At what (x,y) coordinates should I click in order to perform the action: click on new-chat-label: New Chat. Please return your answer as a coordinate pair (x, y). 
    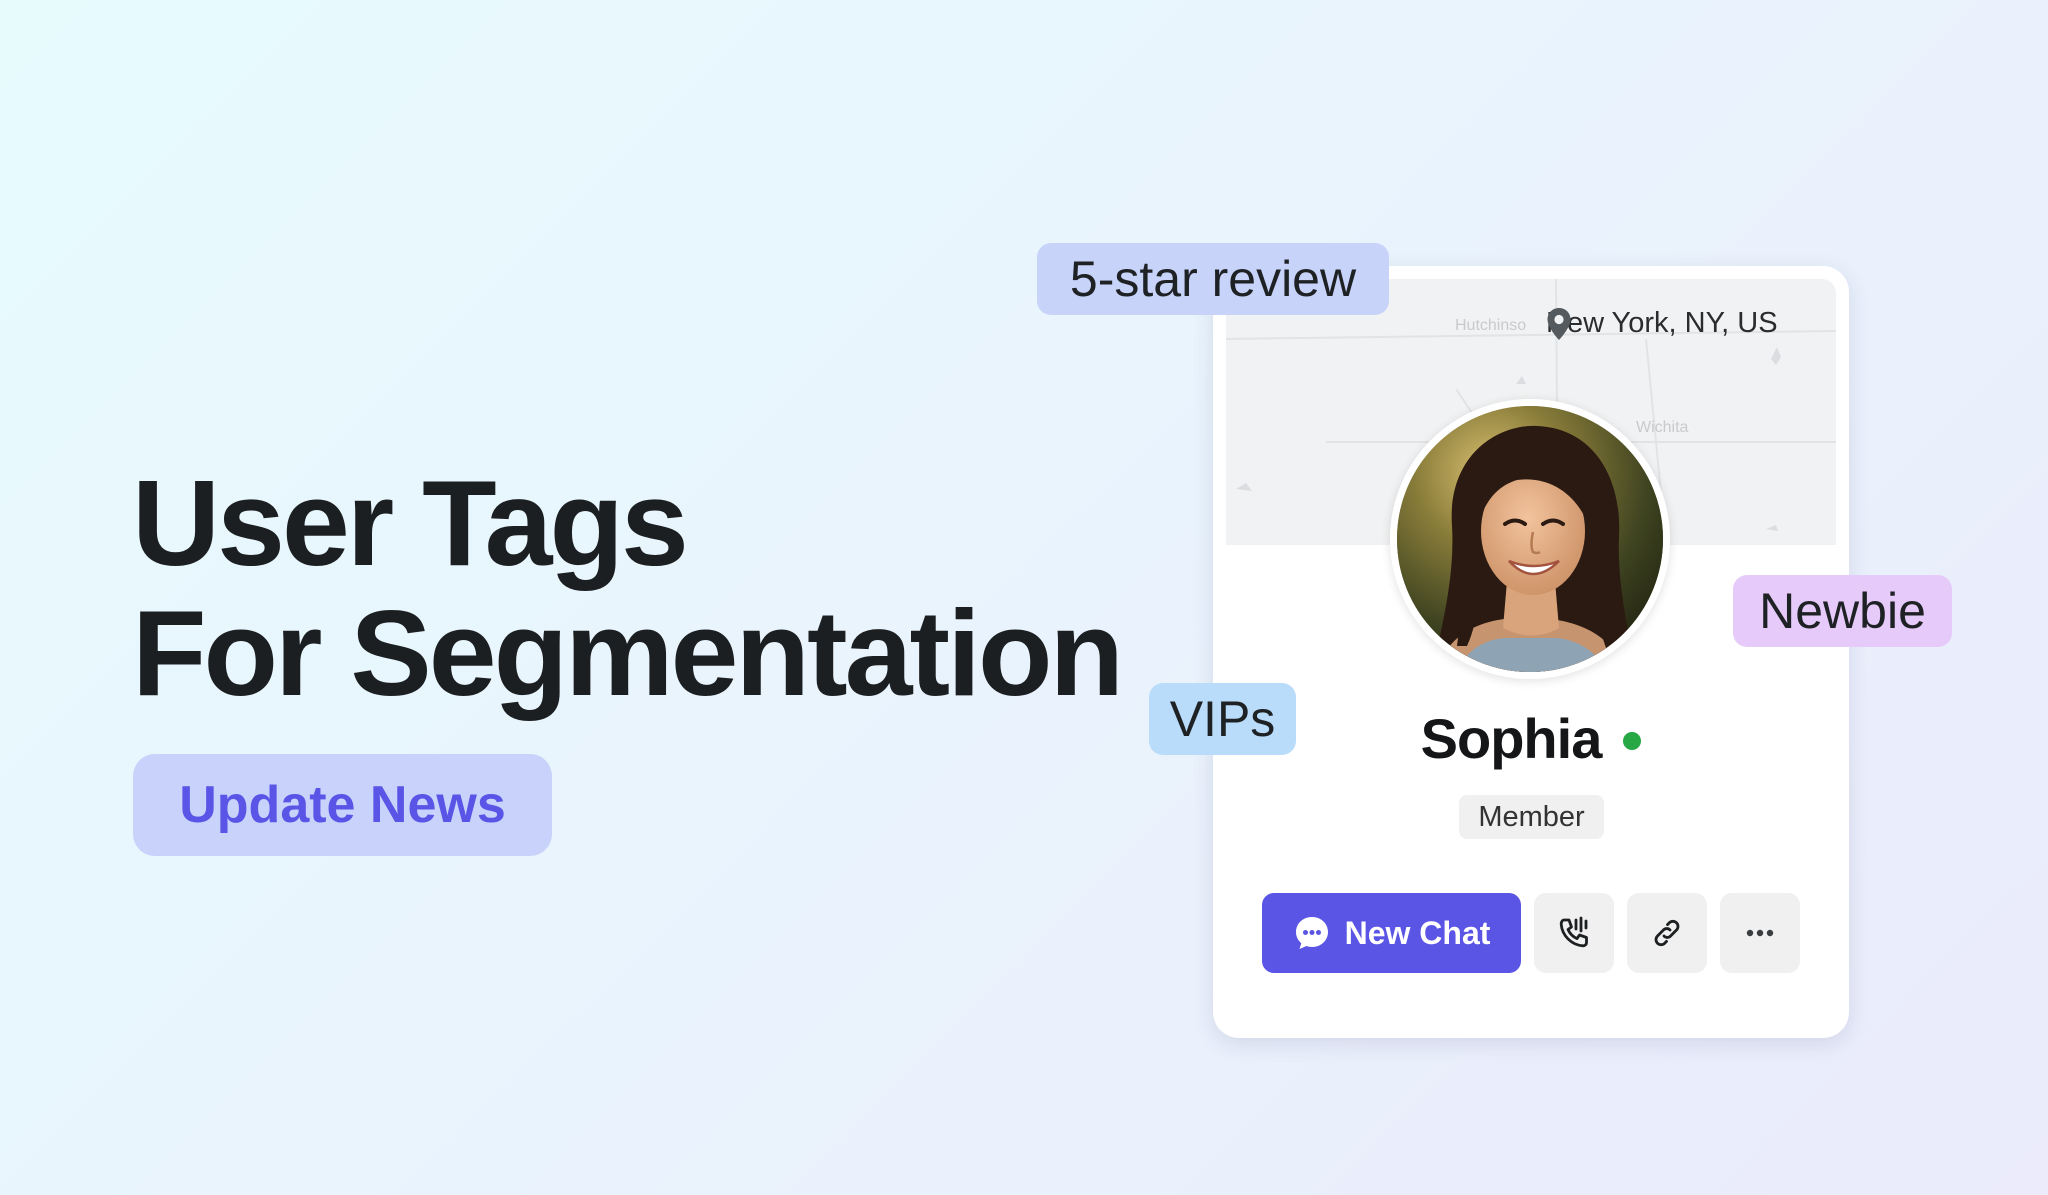
    Looking at the image, I should click on (1417, 932).